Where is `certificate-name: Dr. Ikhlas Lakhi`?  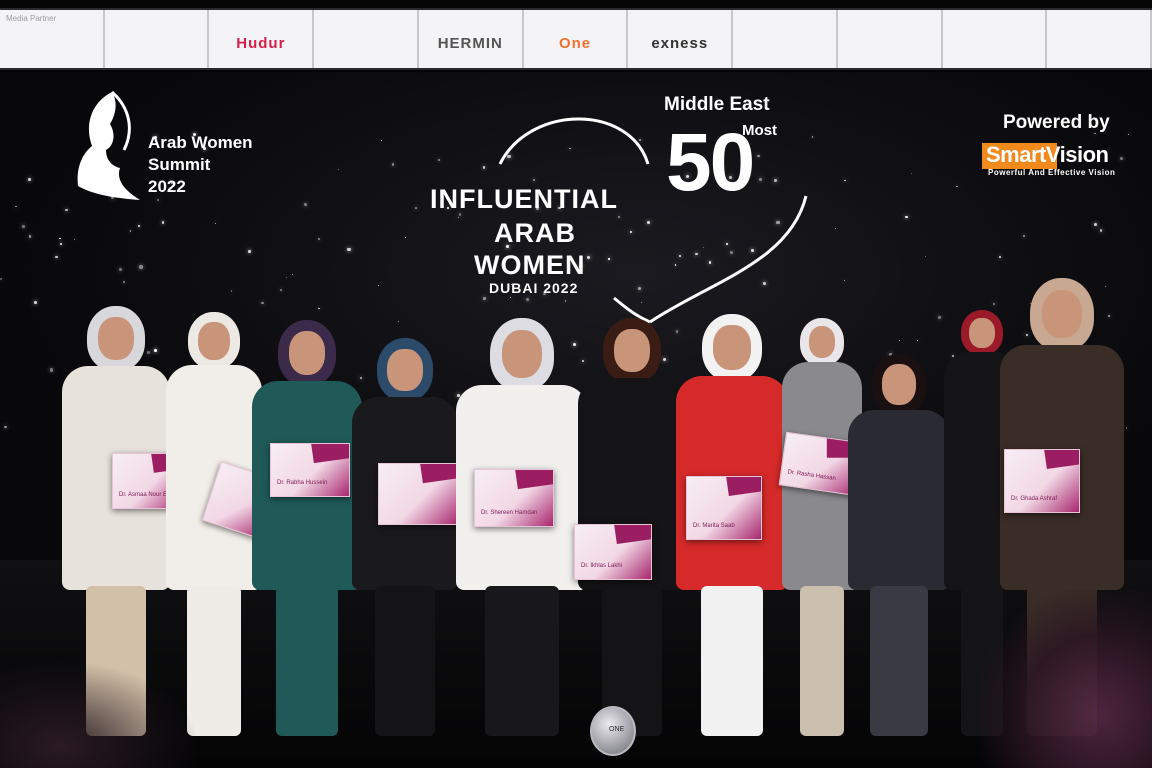 certificate-name: Dr. Ikhlas Lakhi is located at coordinates (602, 566).